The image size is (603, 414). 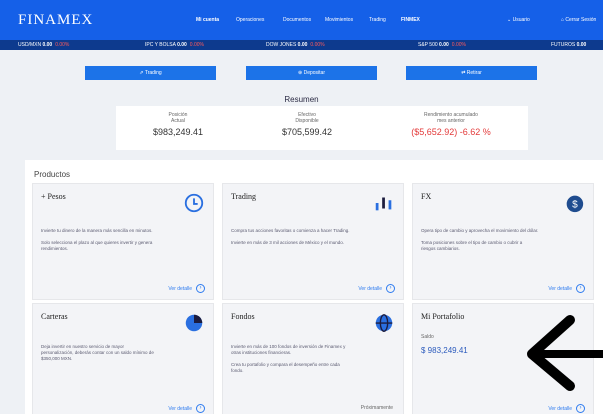 What do you see at coordinates (384, 323) in the screenshot?
I see `globe-icon` at bounding box center [384, 323].